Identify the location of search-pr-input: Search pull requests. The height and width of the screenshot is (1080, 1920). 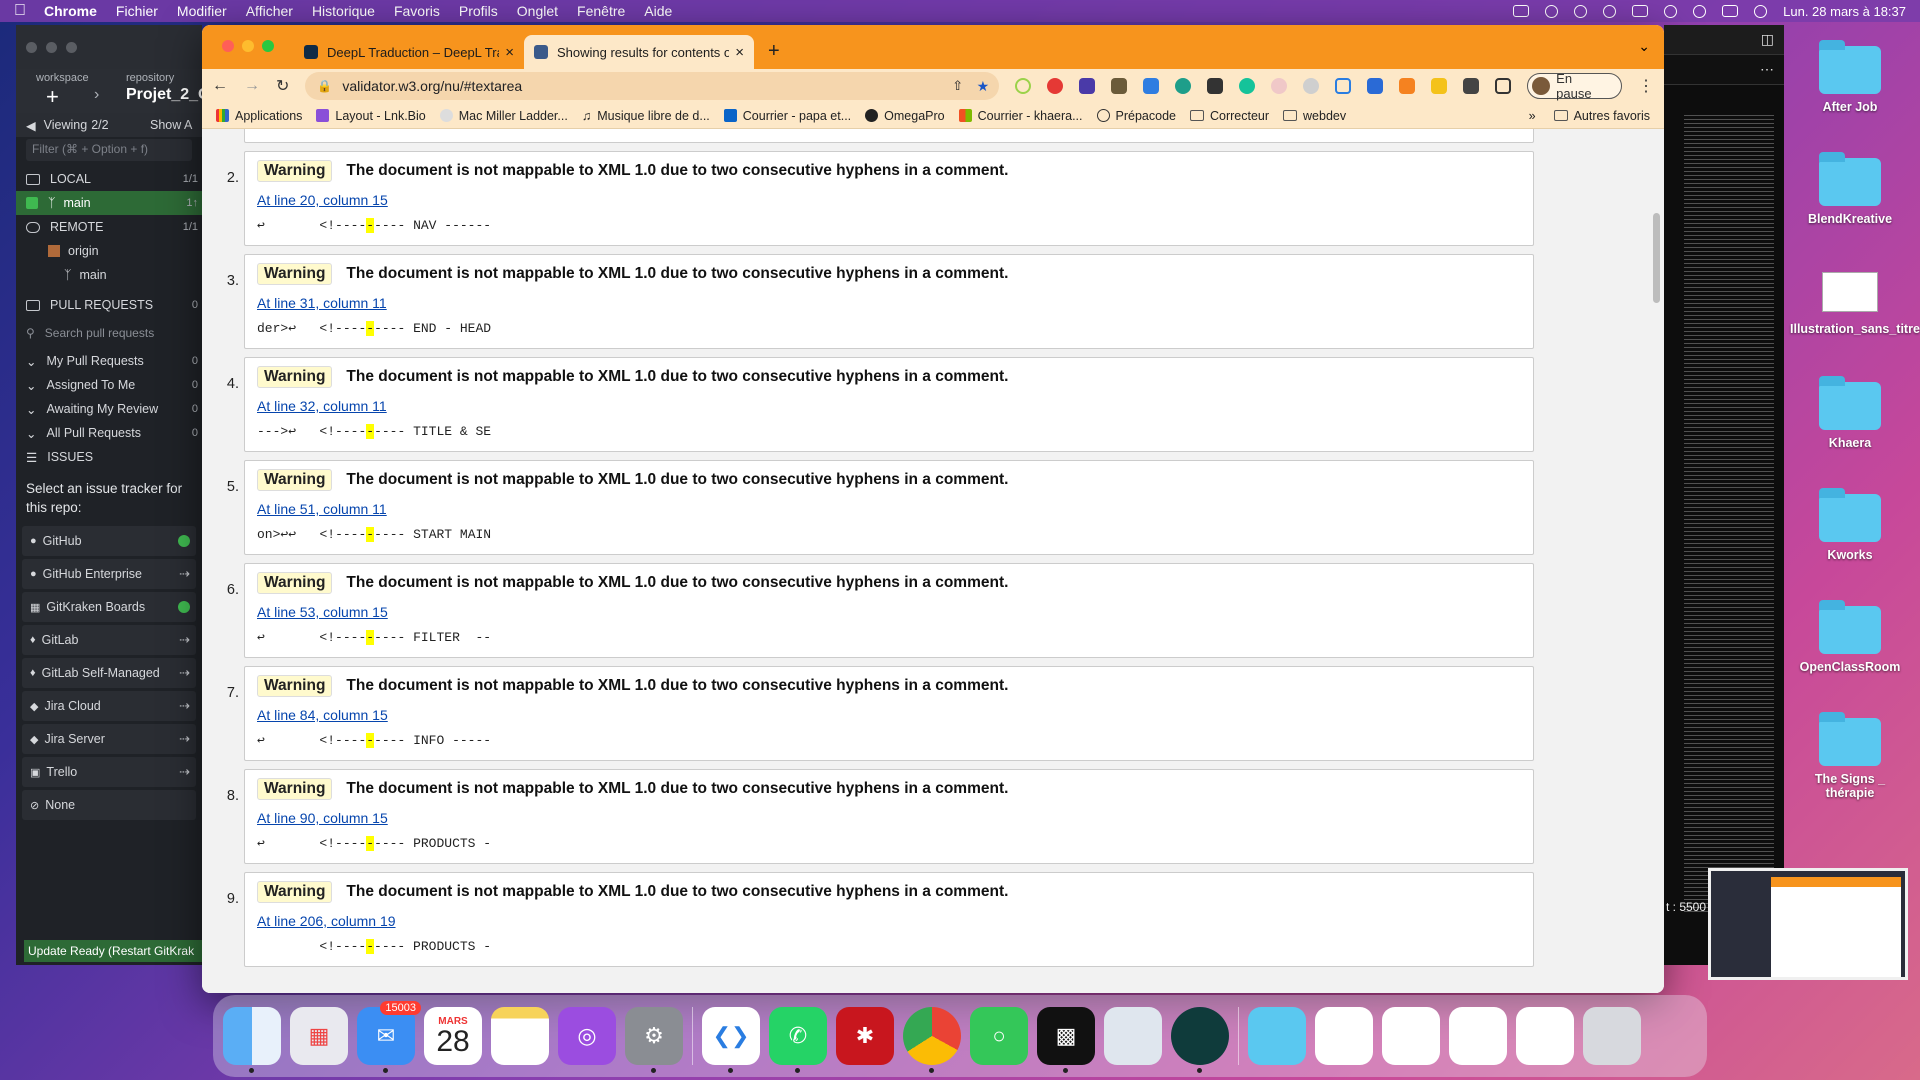
(99, 333).